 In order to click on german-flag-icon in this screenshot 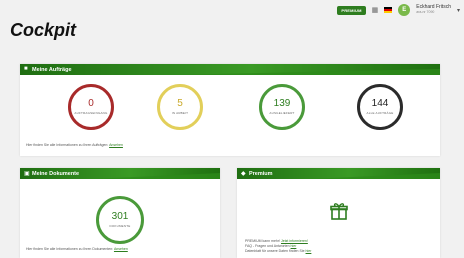, I will do `click(388, 10)`.